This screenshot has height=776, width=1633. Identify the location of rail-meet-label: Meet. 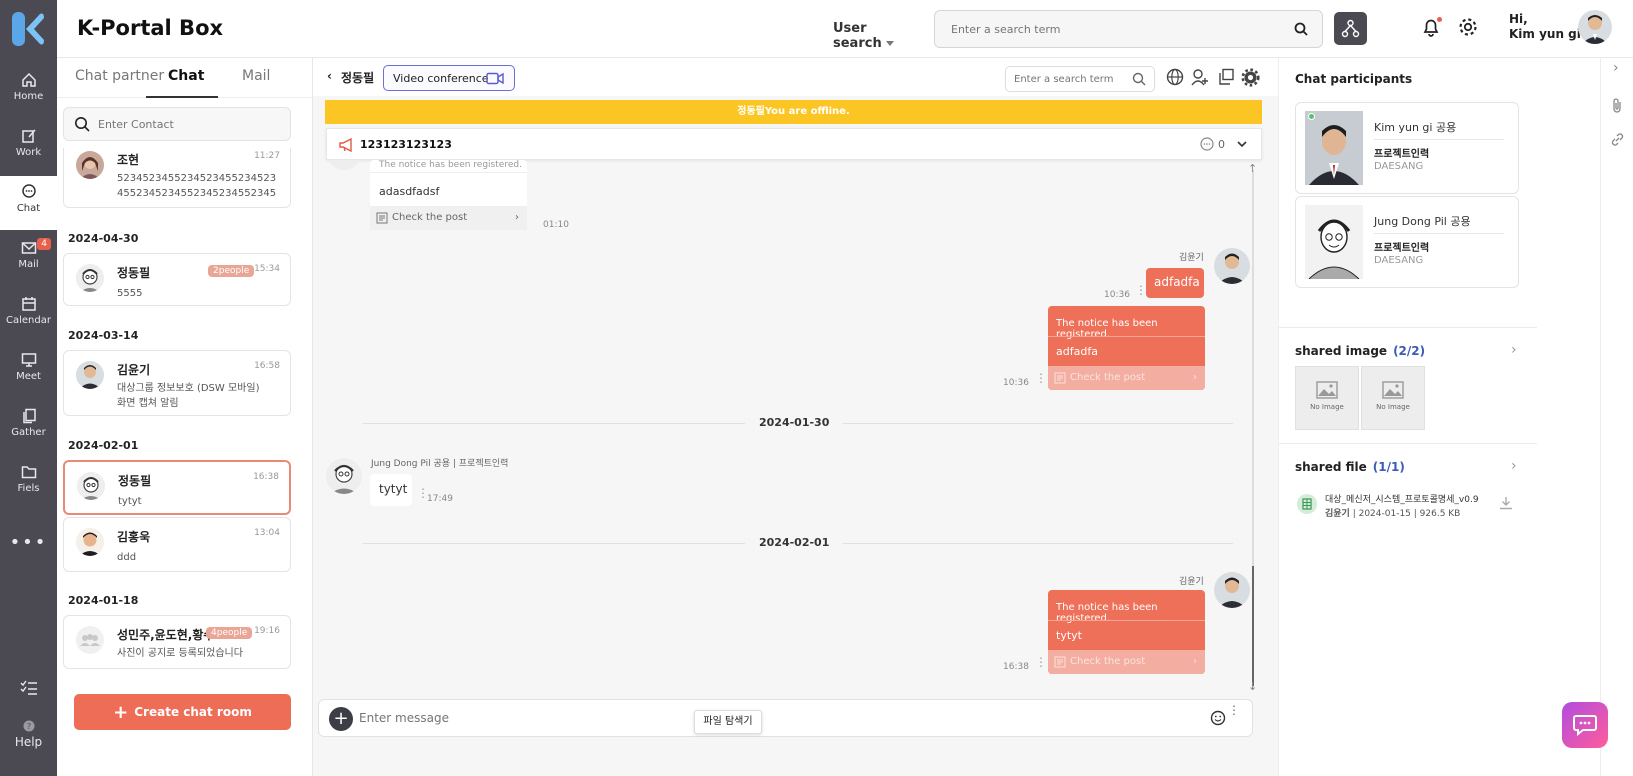
(28, 376).